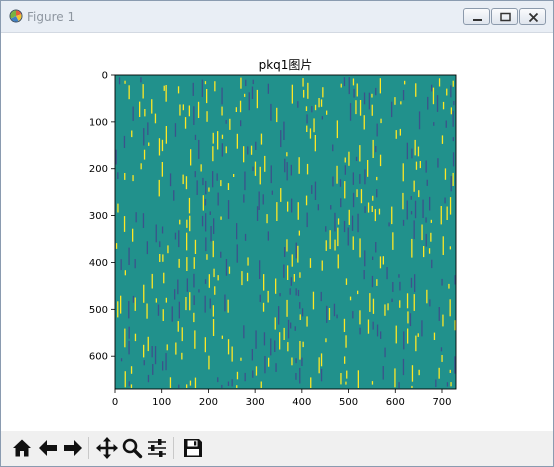 The width and height of the screenshot is (554, 467). What do you see at coordinates (193, 448) in the screenshot?
I see `save-button` at bounding box center [193, 448].